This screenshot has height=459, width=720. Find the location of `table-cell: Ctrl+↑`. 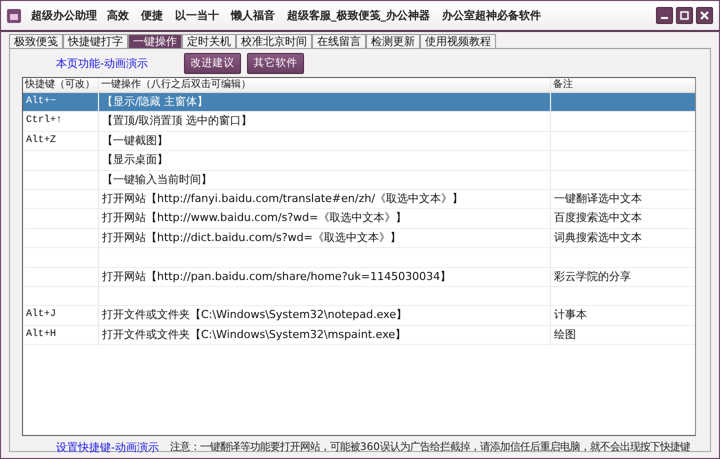

table-cell: Ctrl+↑ is located at coordinates (61, 121).